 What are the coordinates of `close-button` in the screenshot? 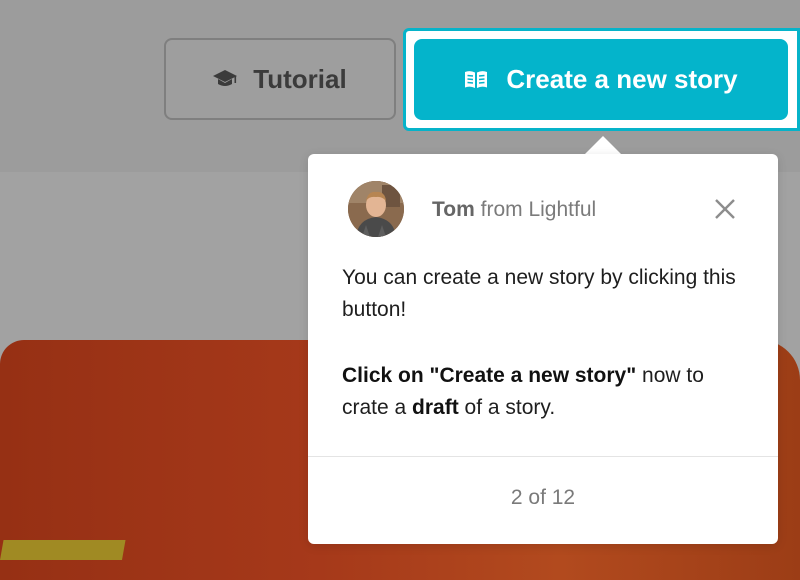 It's located at (725, 209).